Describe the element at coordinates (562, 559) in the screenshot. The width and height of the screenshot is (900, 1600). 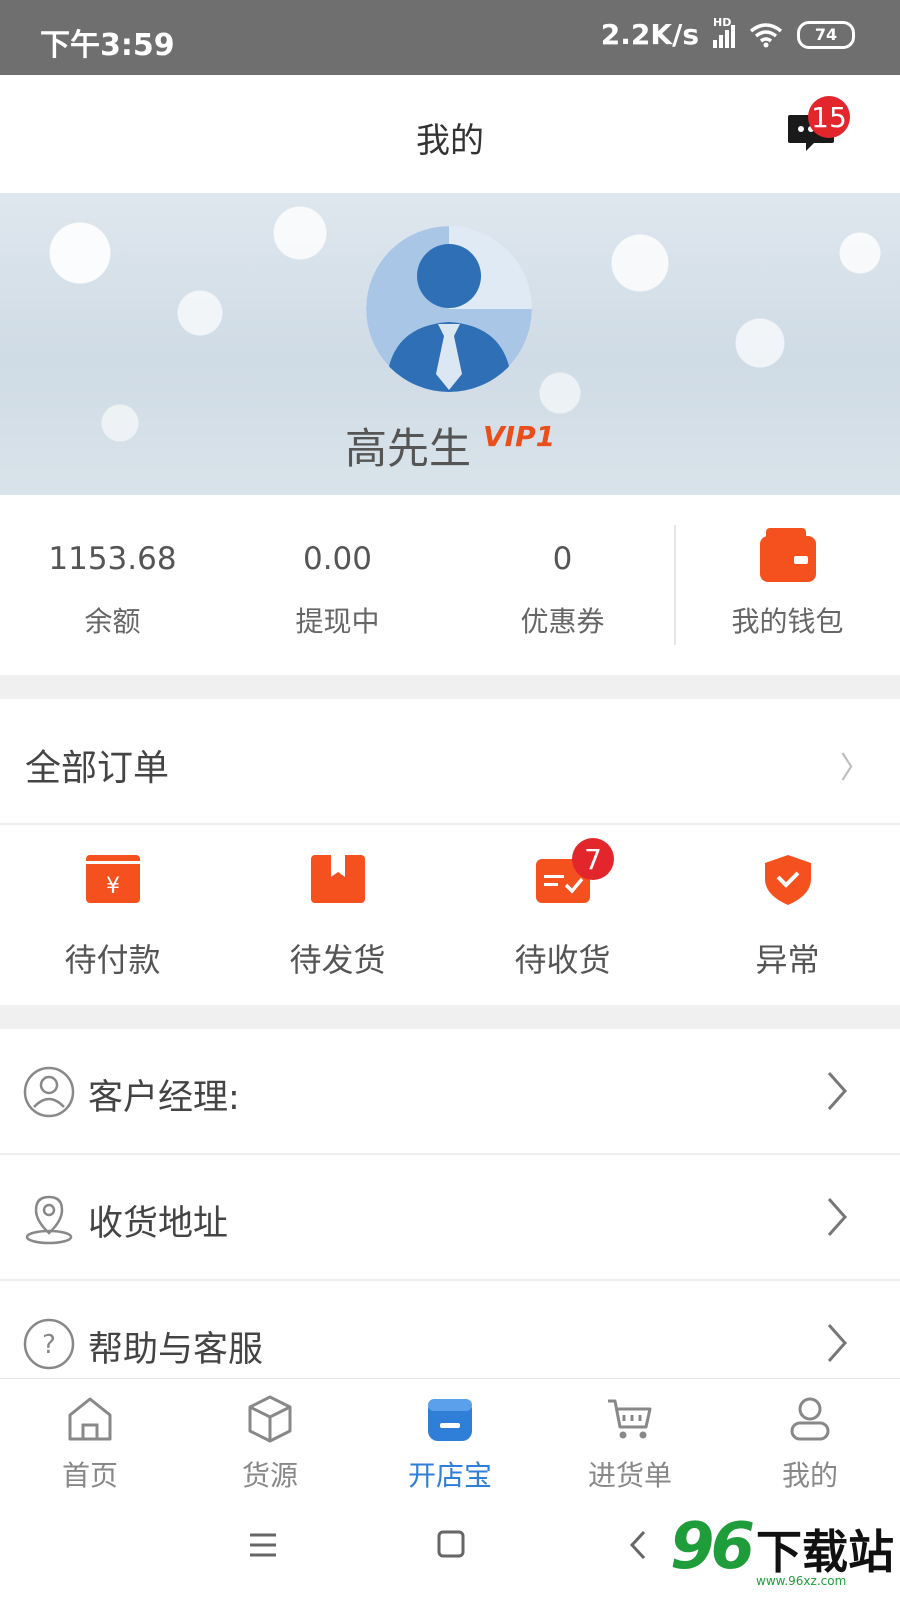
I see `stat-value: 0` at that location.